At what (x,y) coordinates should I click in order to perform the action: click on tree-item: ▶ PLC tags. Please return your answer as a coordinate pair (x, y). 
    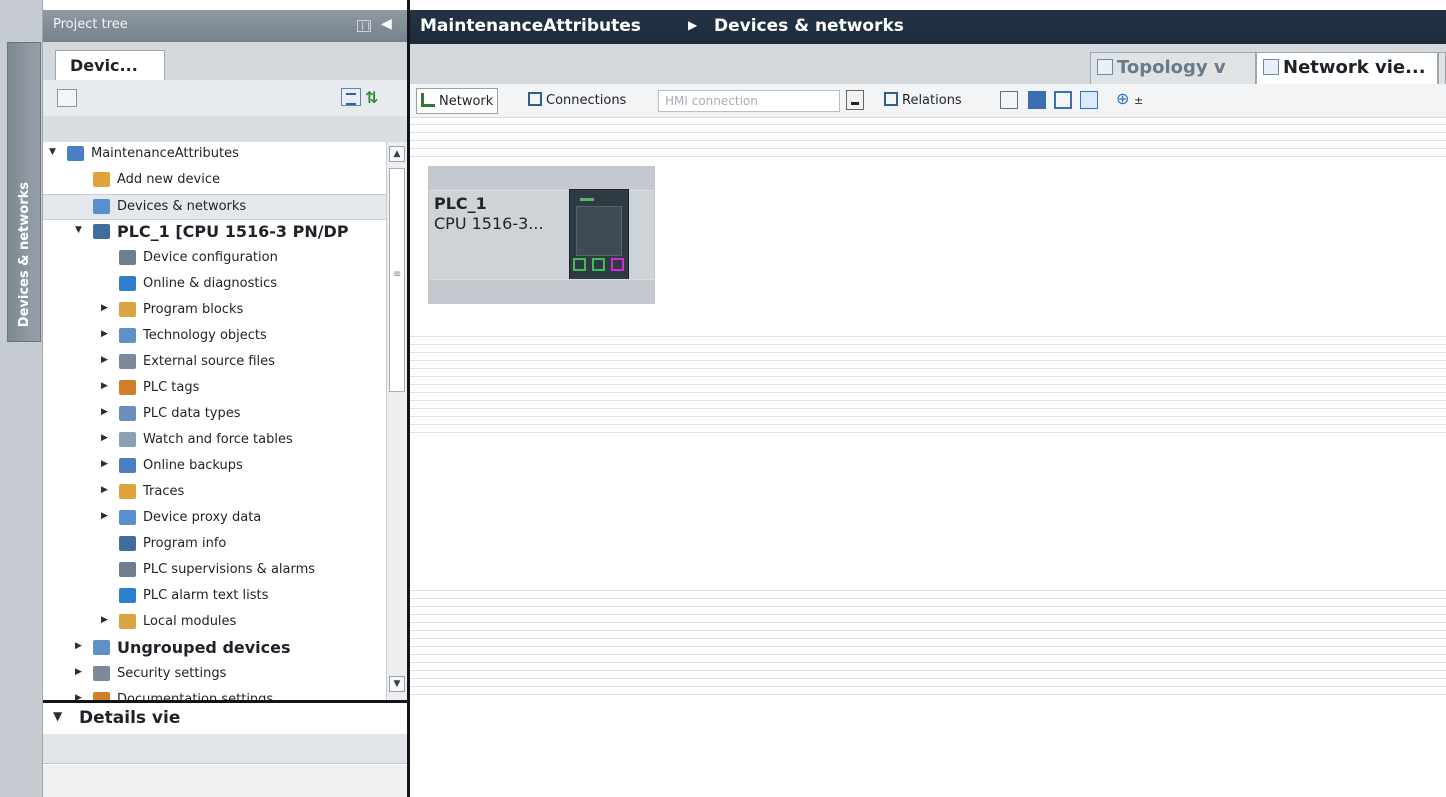
    Looking at the image, I should click on (214, 389).